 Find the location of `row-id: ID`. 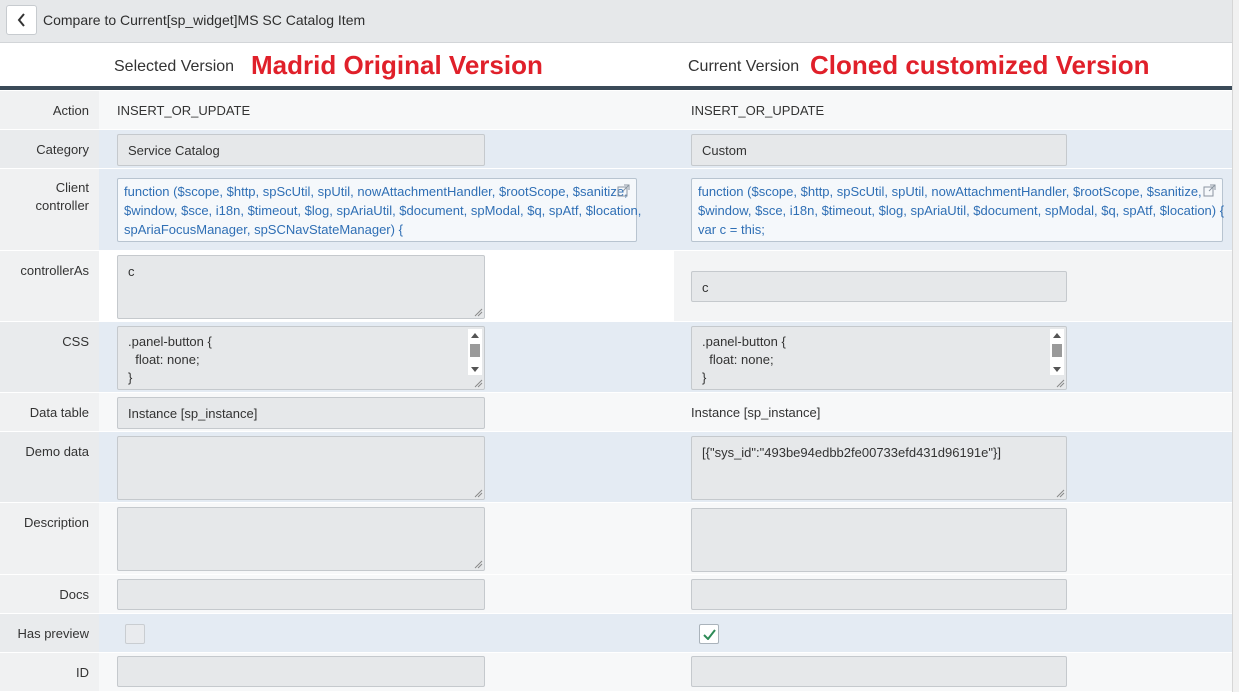

row-id: ID is located at coordinates (616, 672).